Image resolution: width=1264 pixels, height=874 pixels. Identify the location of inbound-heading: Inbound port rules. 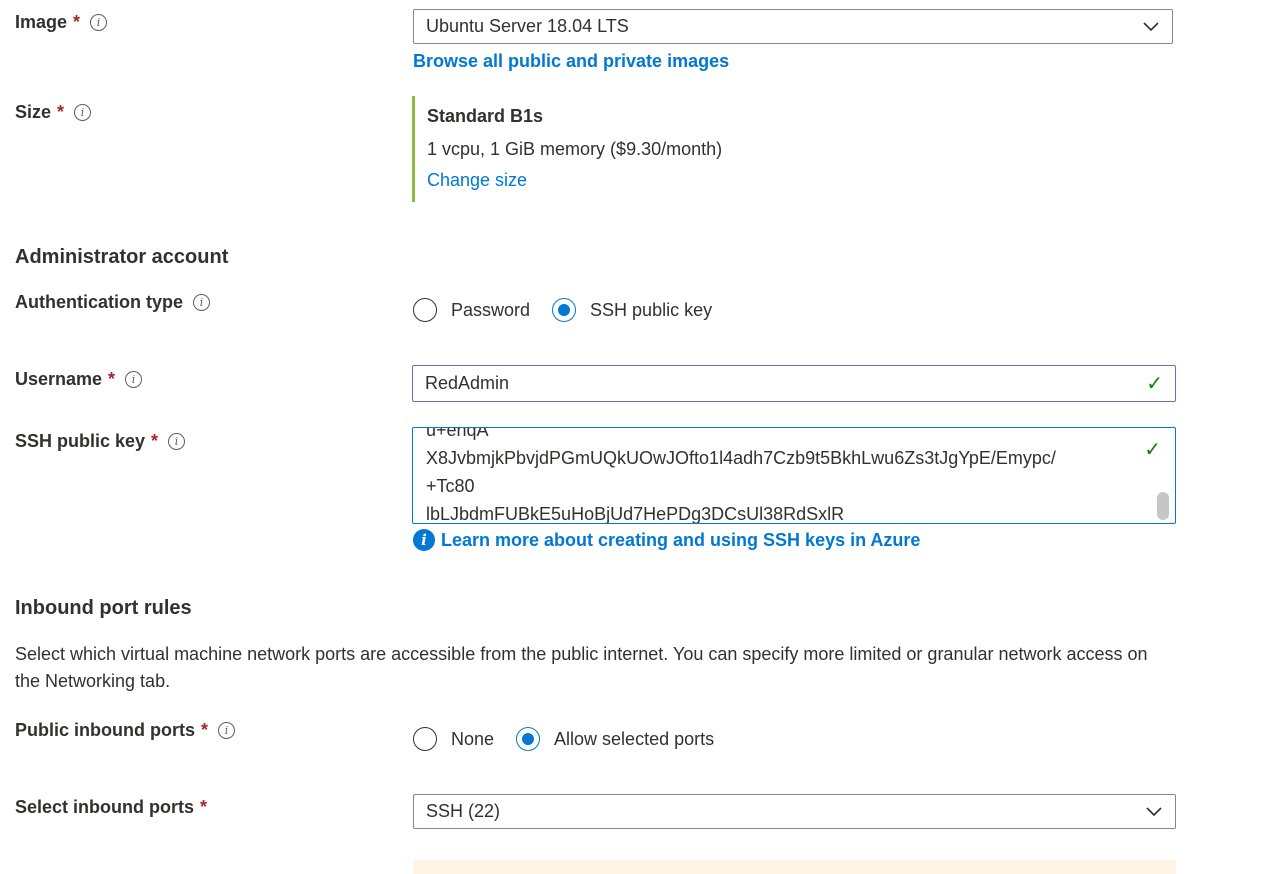
(103, 608).